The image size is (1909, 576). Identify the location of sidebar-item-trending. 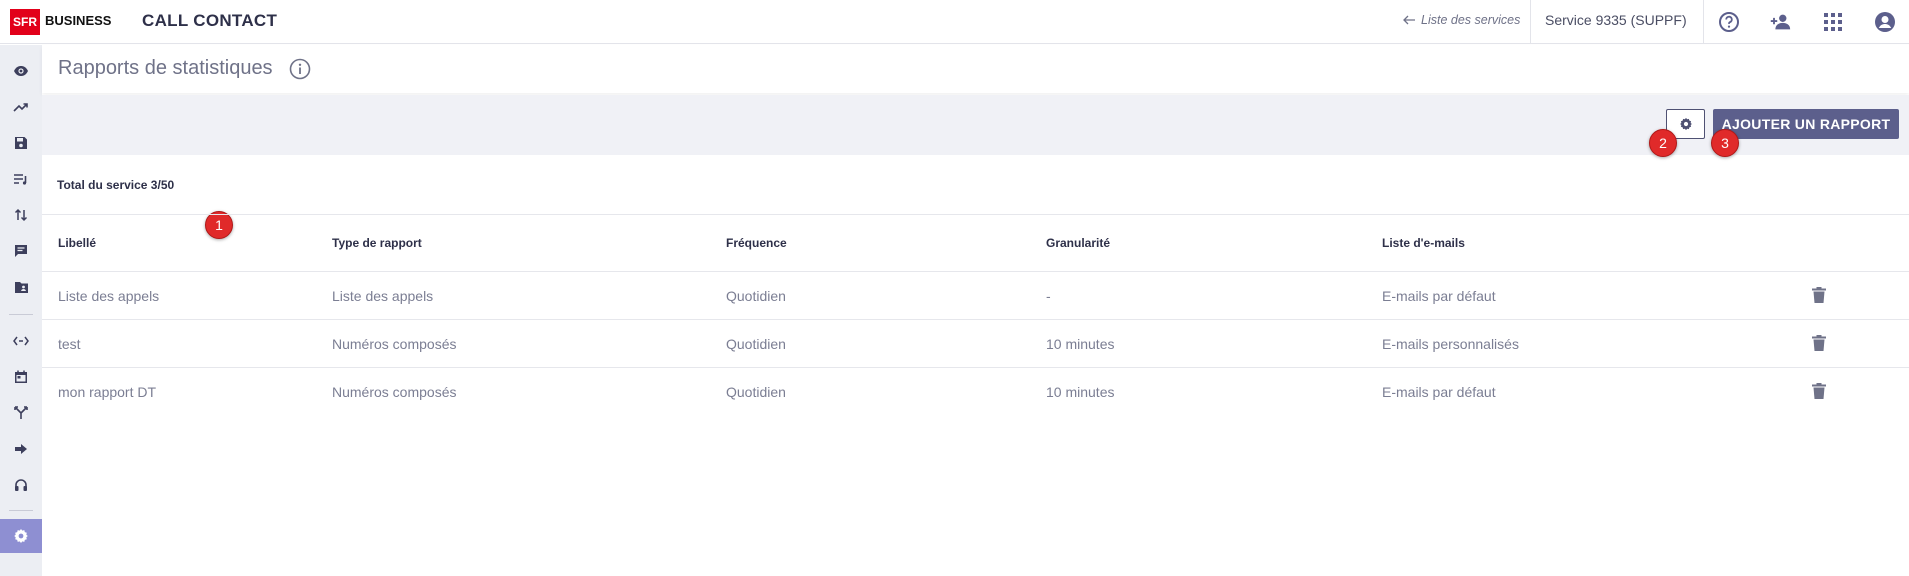
(21, 107).